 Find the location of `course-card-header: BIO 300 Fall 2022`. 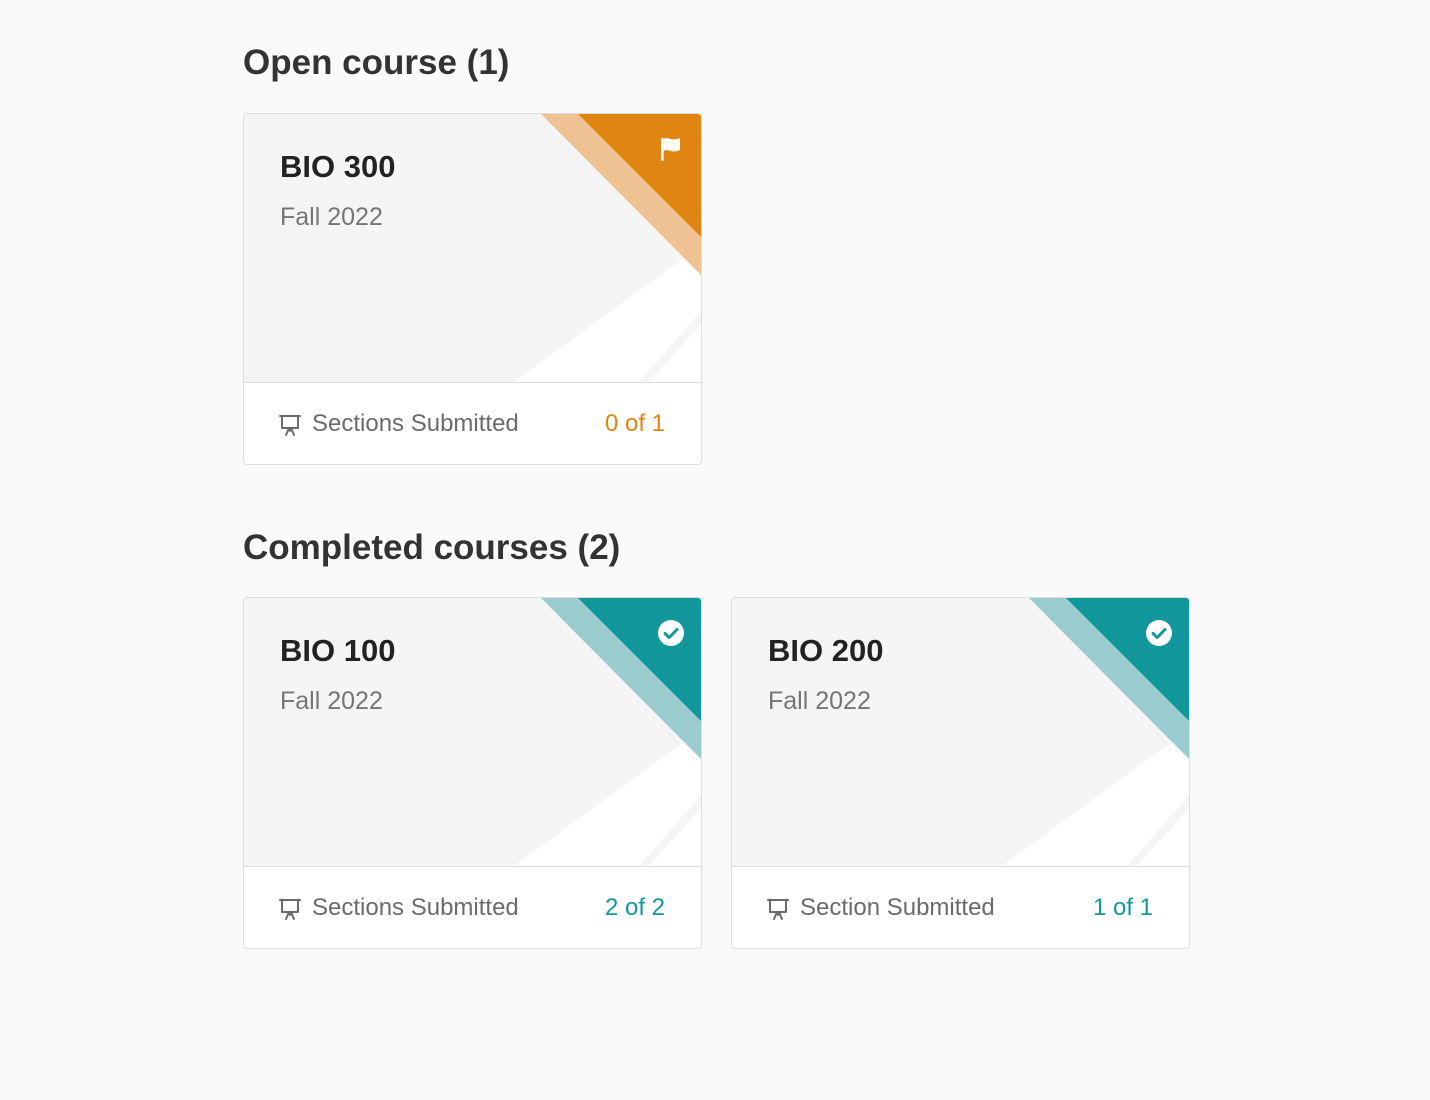

course-card-header: BIO 300 Fall 2022 is located at coordinates (472, 248).